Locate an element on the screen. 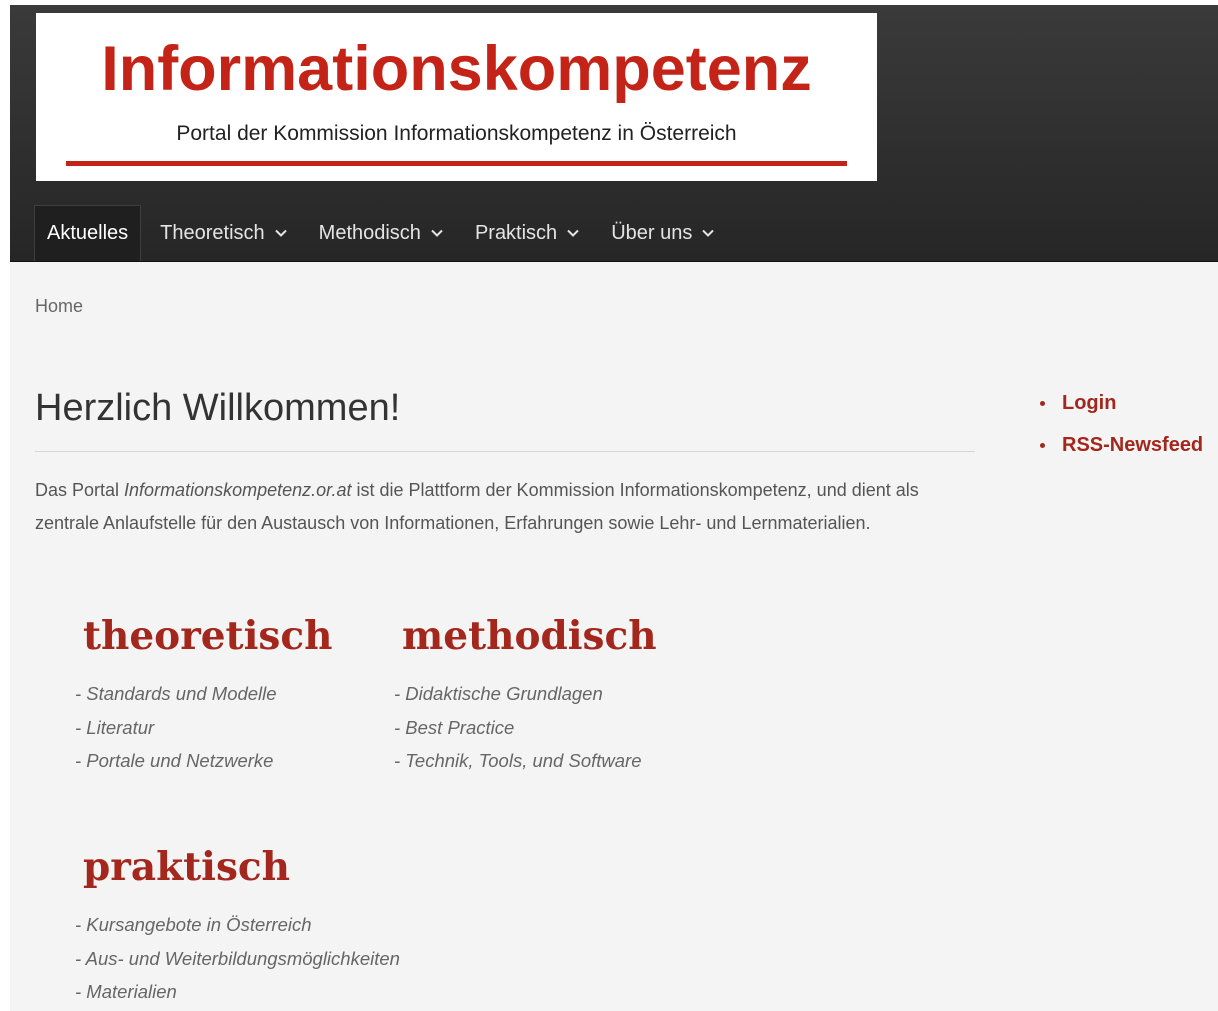 This screenshot has height=1011, width=1218. logo-underline is located at coordinates (456, 163).